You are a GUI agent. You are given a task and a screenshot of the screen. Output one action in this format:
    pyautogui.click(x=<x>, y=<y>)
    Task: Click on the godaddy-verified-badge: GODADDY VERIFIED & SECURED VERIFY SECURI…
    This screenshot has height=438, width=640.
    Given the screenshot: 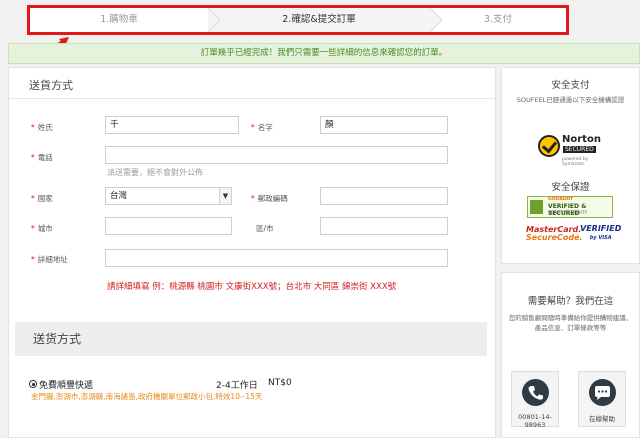 What is the action you would take?
    pyautogui.click(x=570, y=207)
    